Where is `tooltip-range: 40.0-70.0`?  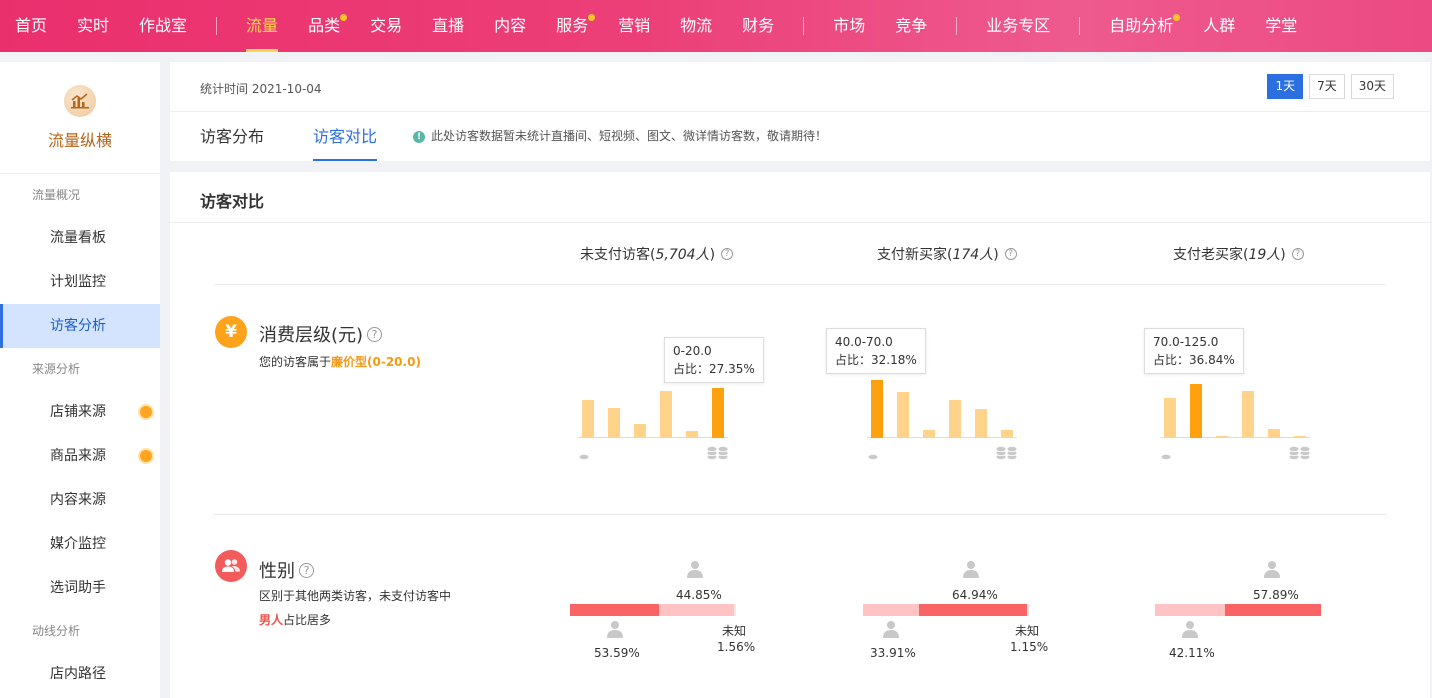 tooltip-range: 40.0-70.0 is located at coordinates (864, 342).